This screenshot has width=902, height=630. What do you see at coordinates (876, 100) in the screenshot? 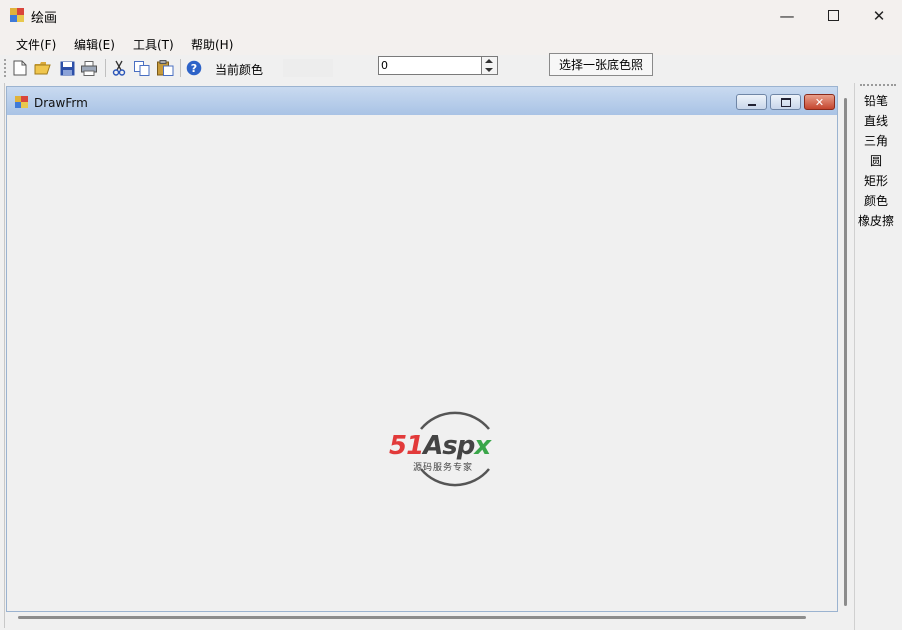
I see `tool-pencil: 铅笔` at bounding box center [876, 100].